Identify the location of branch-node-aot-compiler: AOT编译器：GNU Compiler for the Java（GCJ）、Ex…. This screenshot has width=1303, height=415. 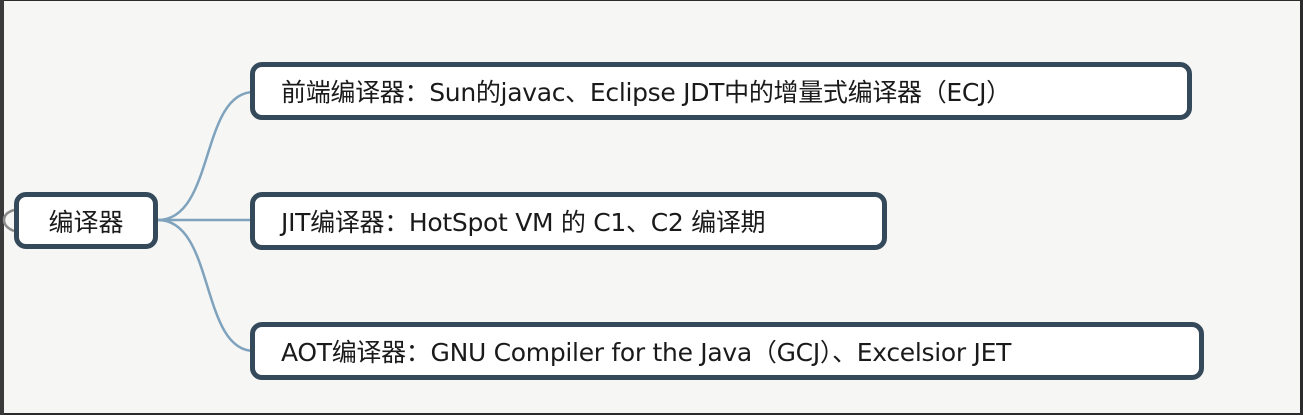
(727, 351).